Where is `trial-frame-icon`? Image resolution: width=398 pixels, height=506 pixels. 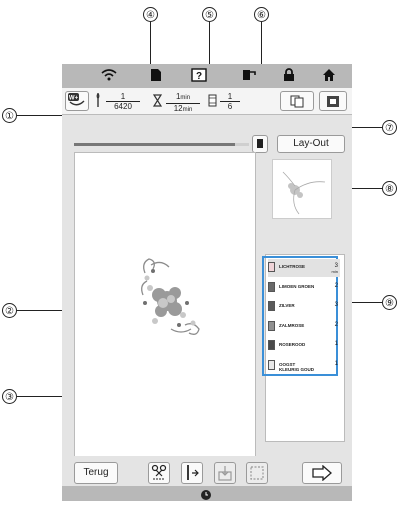
trial-frame-icon is located at coordinates (257, 473).